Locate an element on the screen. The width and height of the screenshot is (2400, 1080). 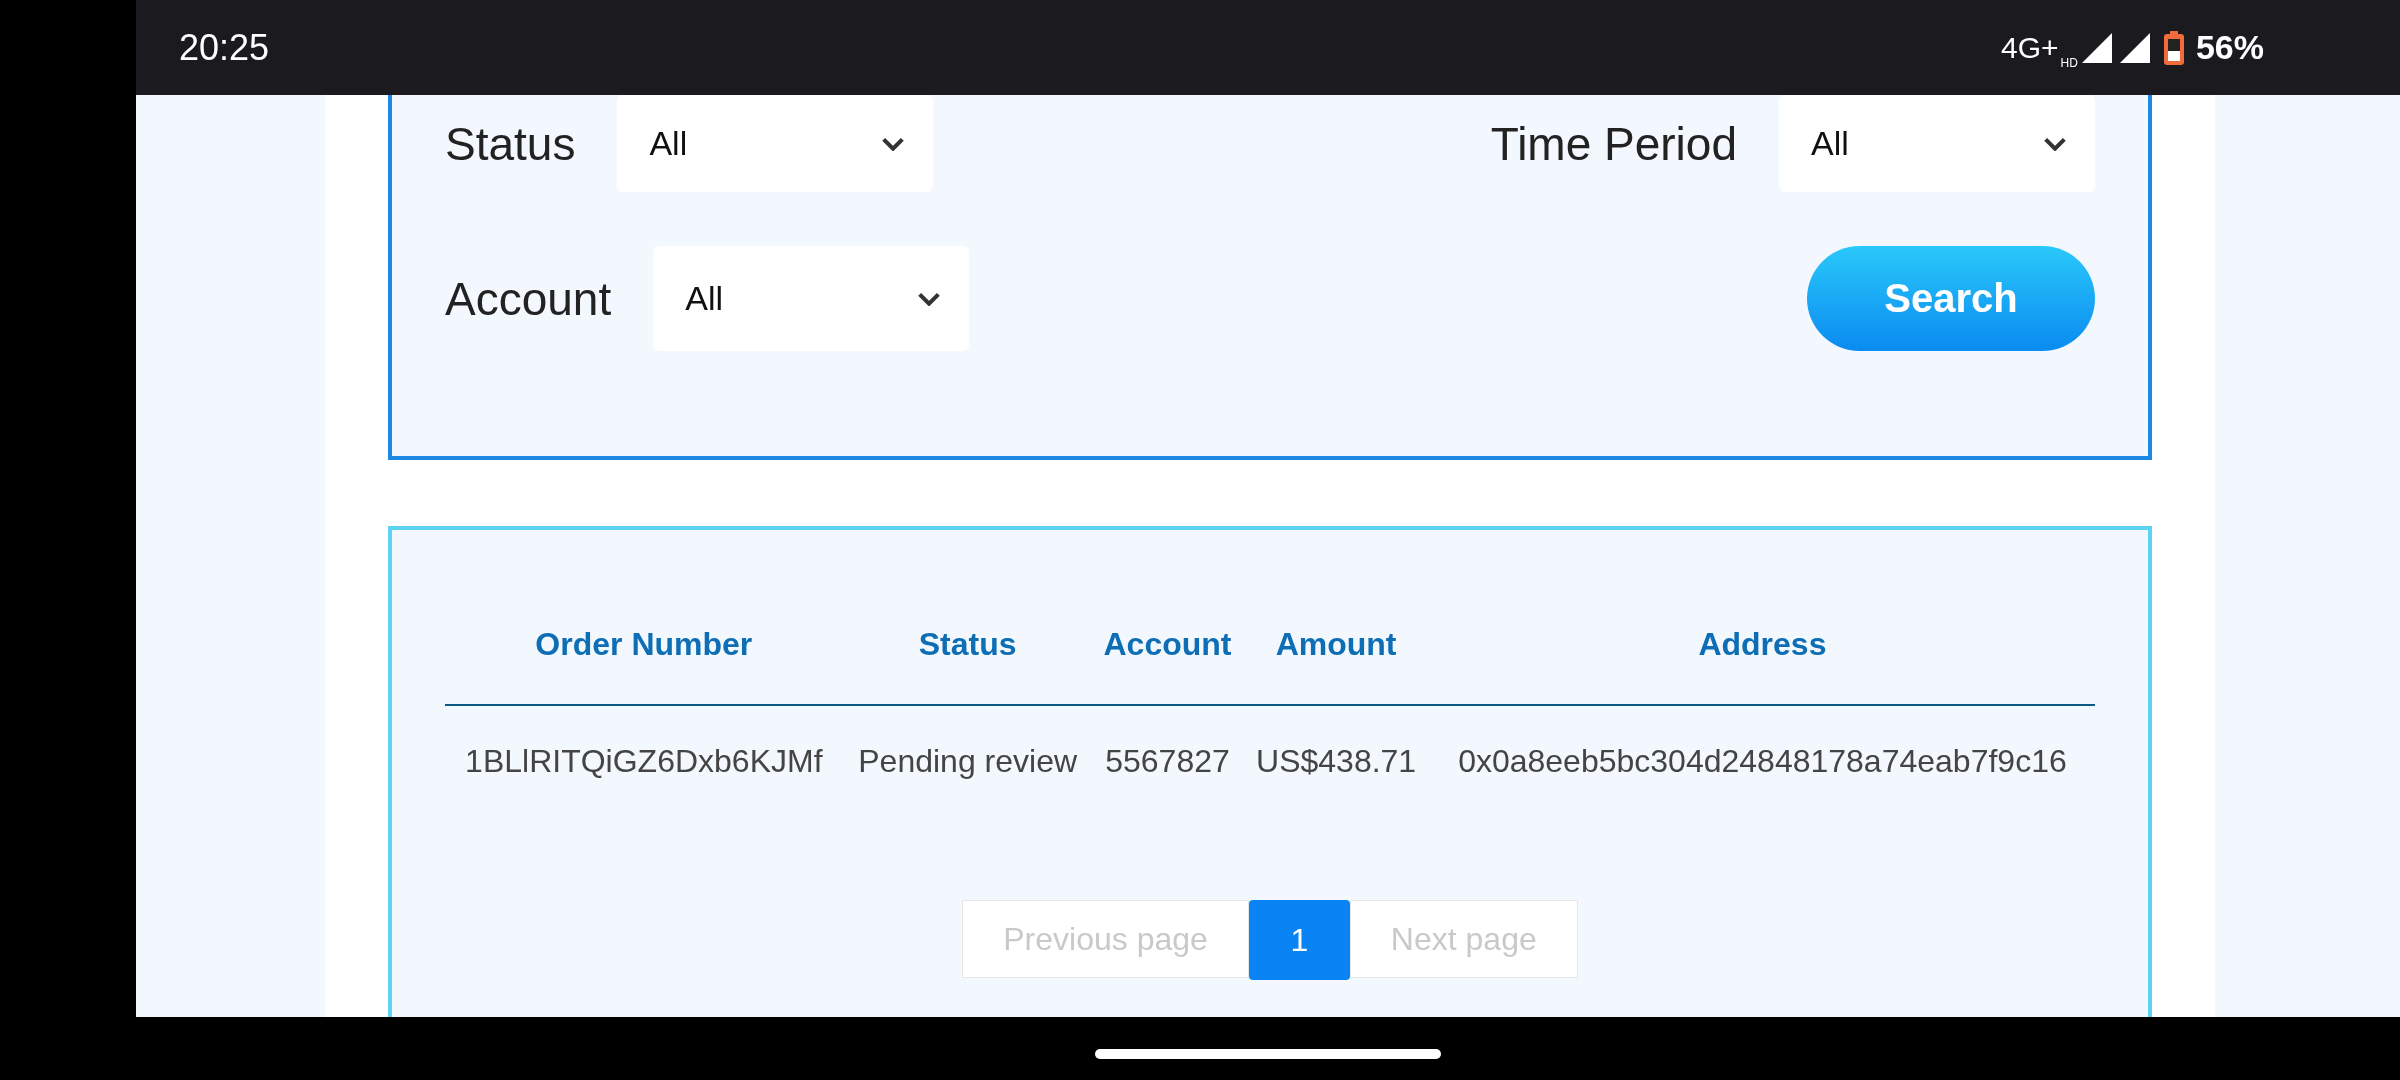
table-cell: 0x0a8eeb5bc304d24848178a74eab7f9c16 is located at coordinates (1762, 760).